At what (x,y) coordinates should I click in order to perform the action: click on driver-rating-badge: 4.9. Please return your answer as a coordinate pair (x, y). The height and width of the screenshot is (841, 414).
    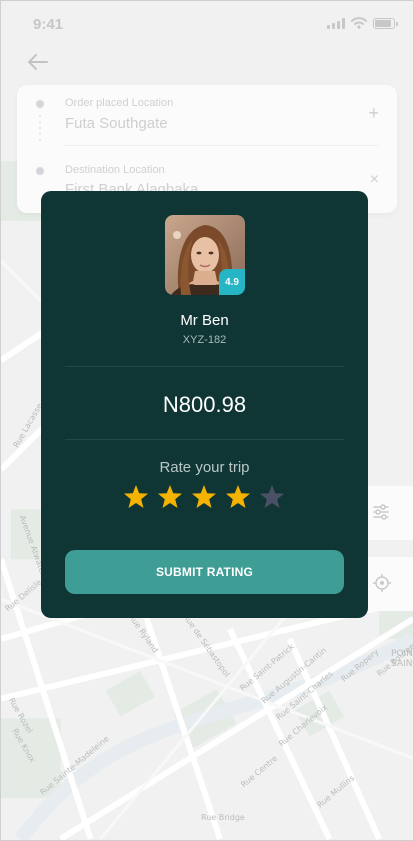
    Looking at the image, I should click on (232, 282).